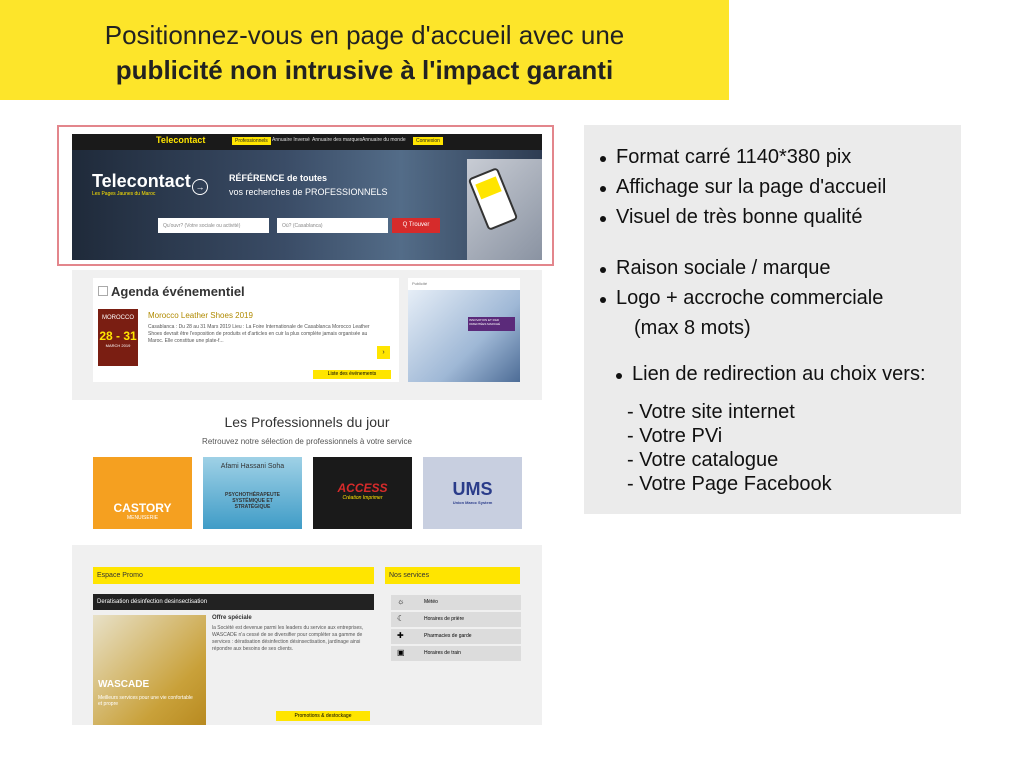 The width and height of the screenshot is (1024, 768). What do you see at coordinates (493, 199) in the screenshot?
I see `smartphone-icon` at bounding box center [493, 199].